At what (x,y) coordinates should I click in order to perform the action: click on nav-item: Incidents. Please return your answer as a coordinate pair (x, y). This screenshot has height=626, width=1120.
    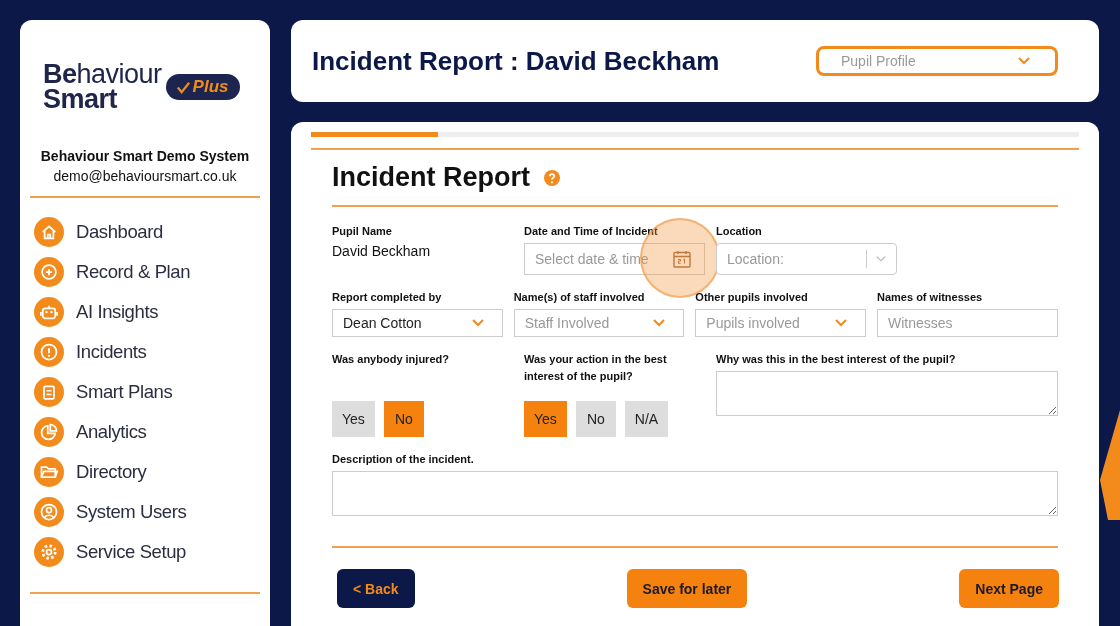
    Looking at the image, I should click on (147, 352).